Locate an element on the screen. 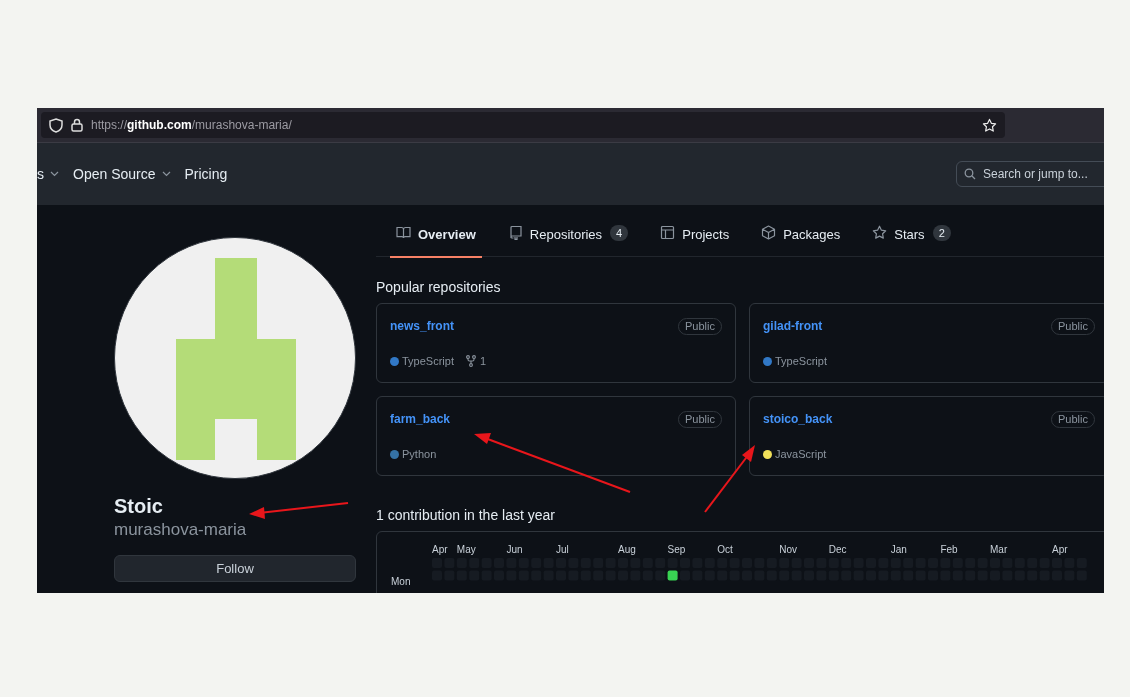  url-text: https://github.com/murashova-maria/ is located at coordinates (191, 125).